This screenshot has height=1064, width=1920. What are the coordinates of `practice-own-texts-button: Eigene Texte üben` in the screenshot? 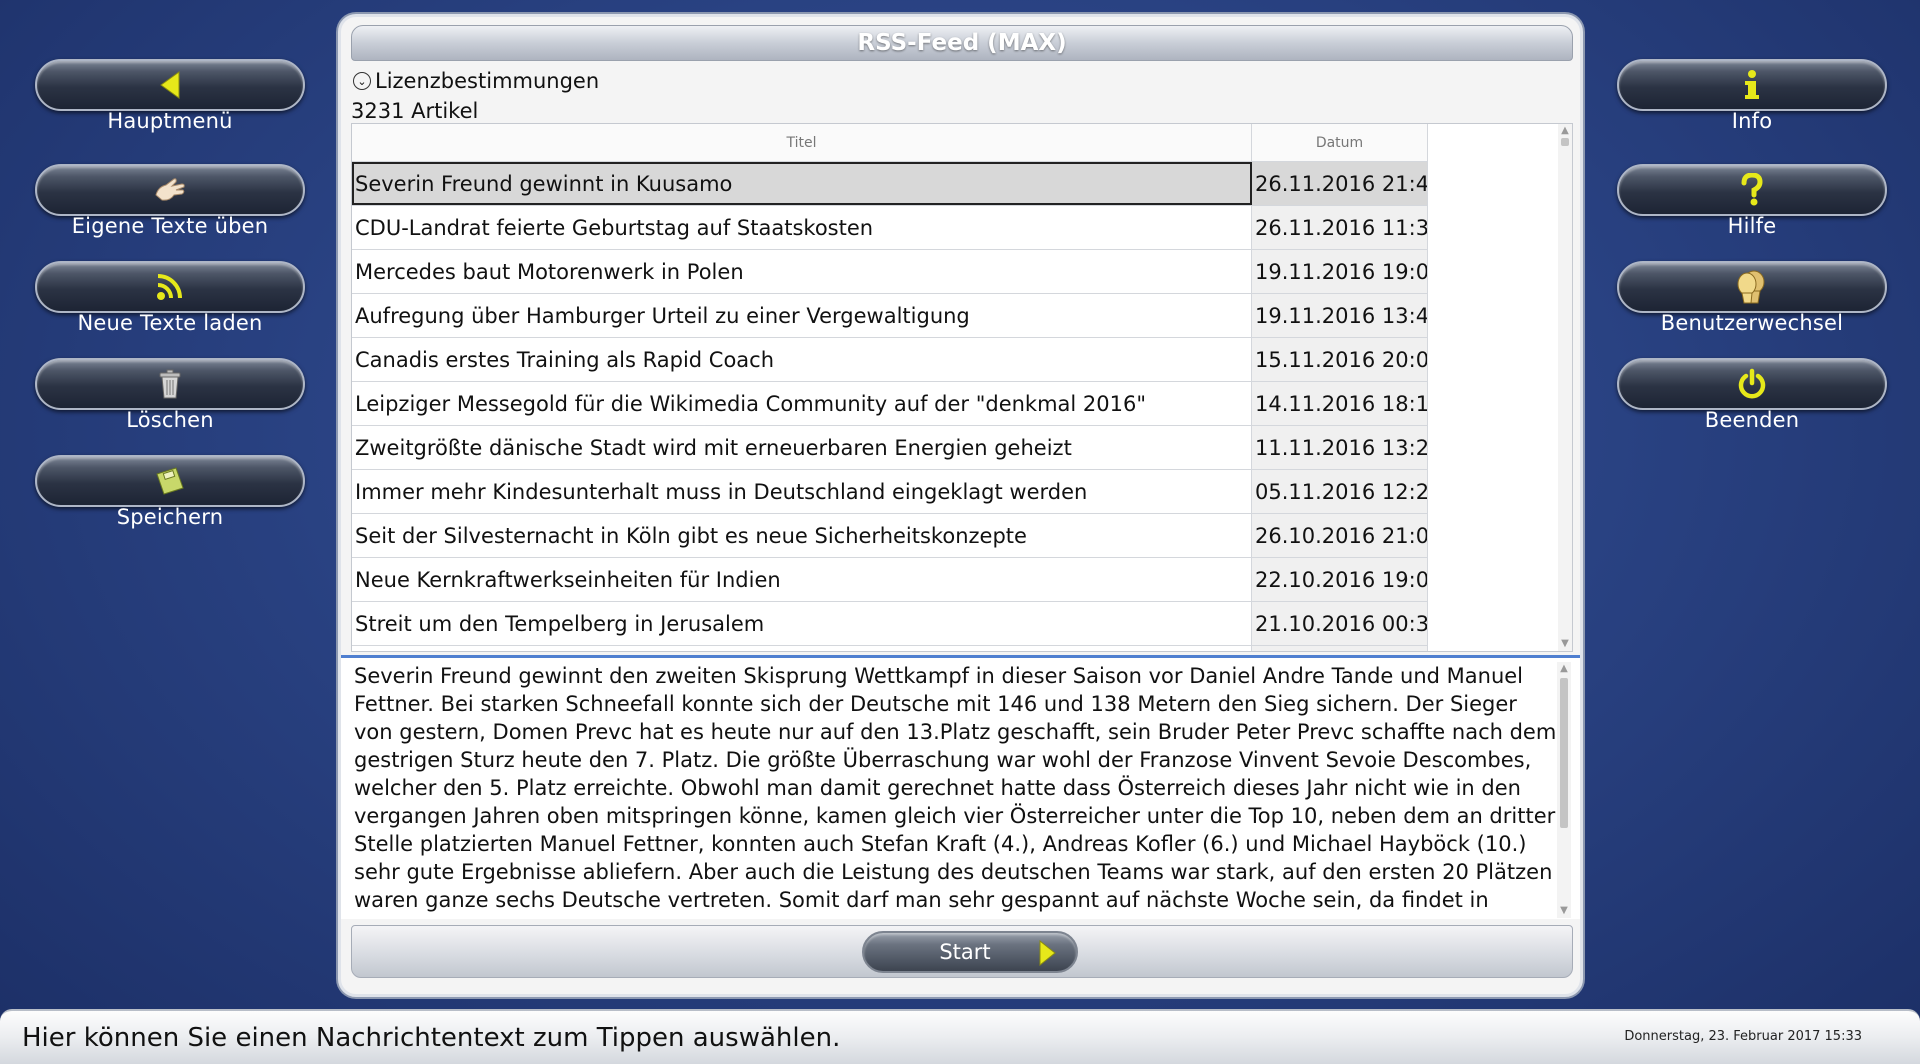 It's located at (170, 216).